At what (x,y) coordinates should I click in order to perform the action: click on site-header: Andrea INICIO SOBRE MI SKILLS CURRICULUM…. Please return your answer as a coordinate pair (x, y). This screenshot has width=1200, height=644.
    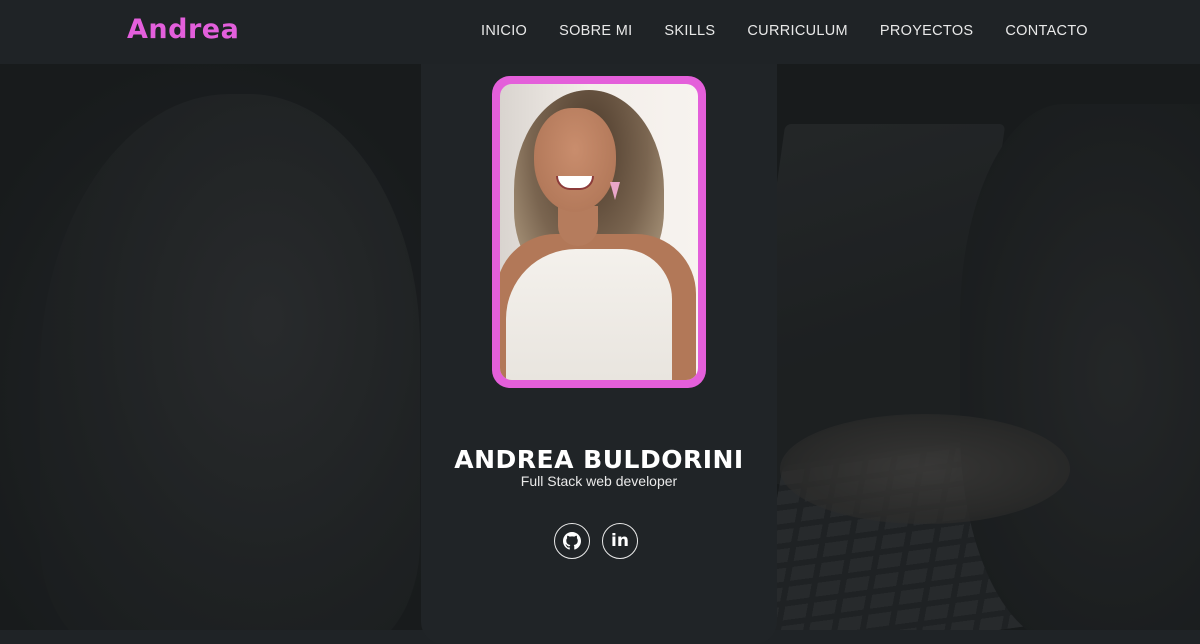
    Looking at the image, I should click on (600, 32).